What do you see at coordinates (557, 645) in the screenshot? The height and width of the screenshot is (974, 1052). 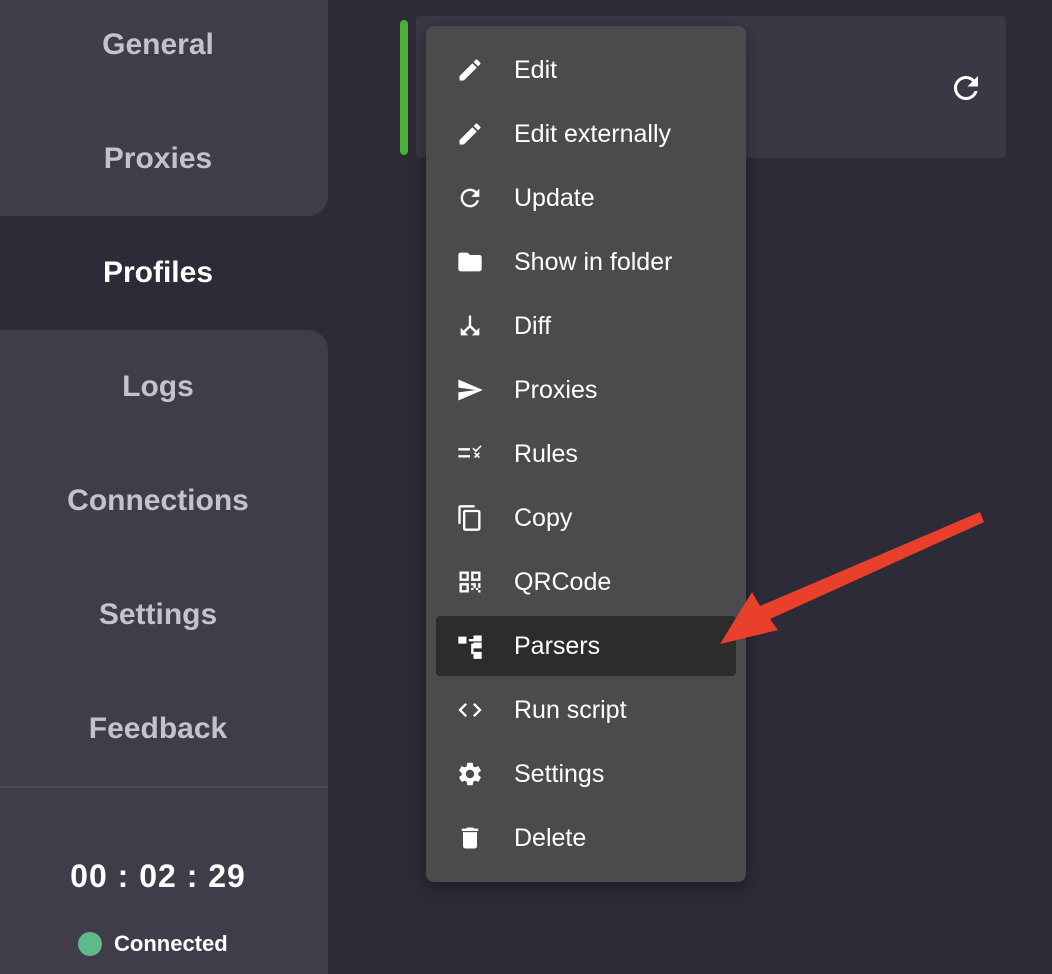 I see `menu-item-label: Parsers` at bounding box center [557, 645].